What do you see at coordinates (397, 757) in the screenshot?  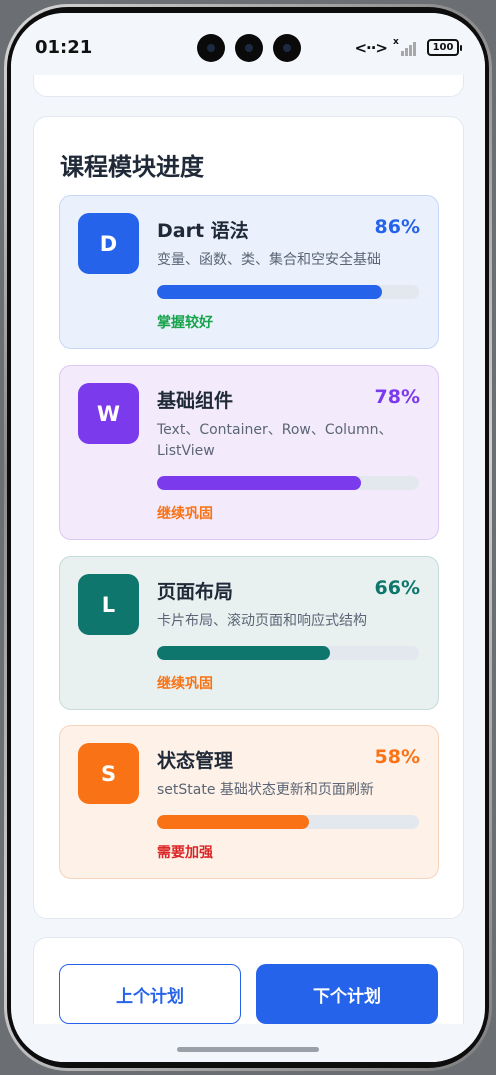 I see `module-percent: 58%` at bounding box center [397, 757].